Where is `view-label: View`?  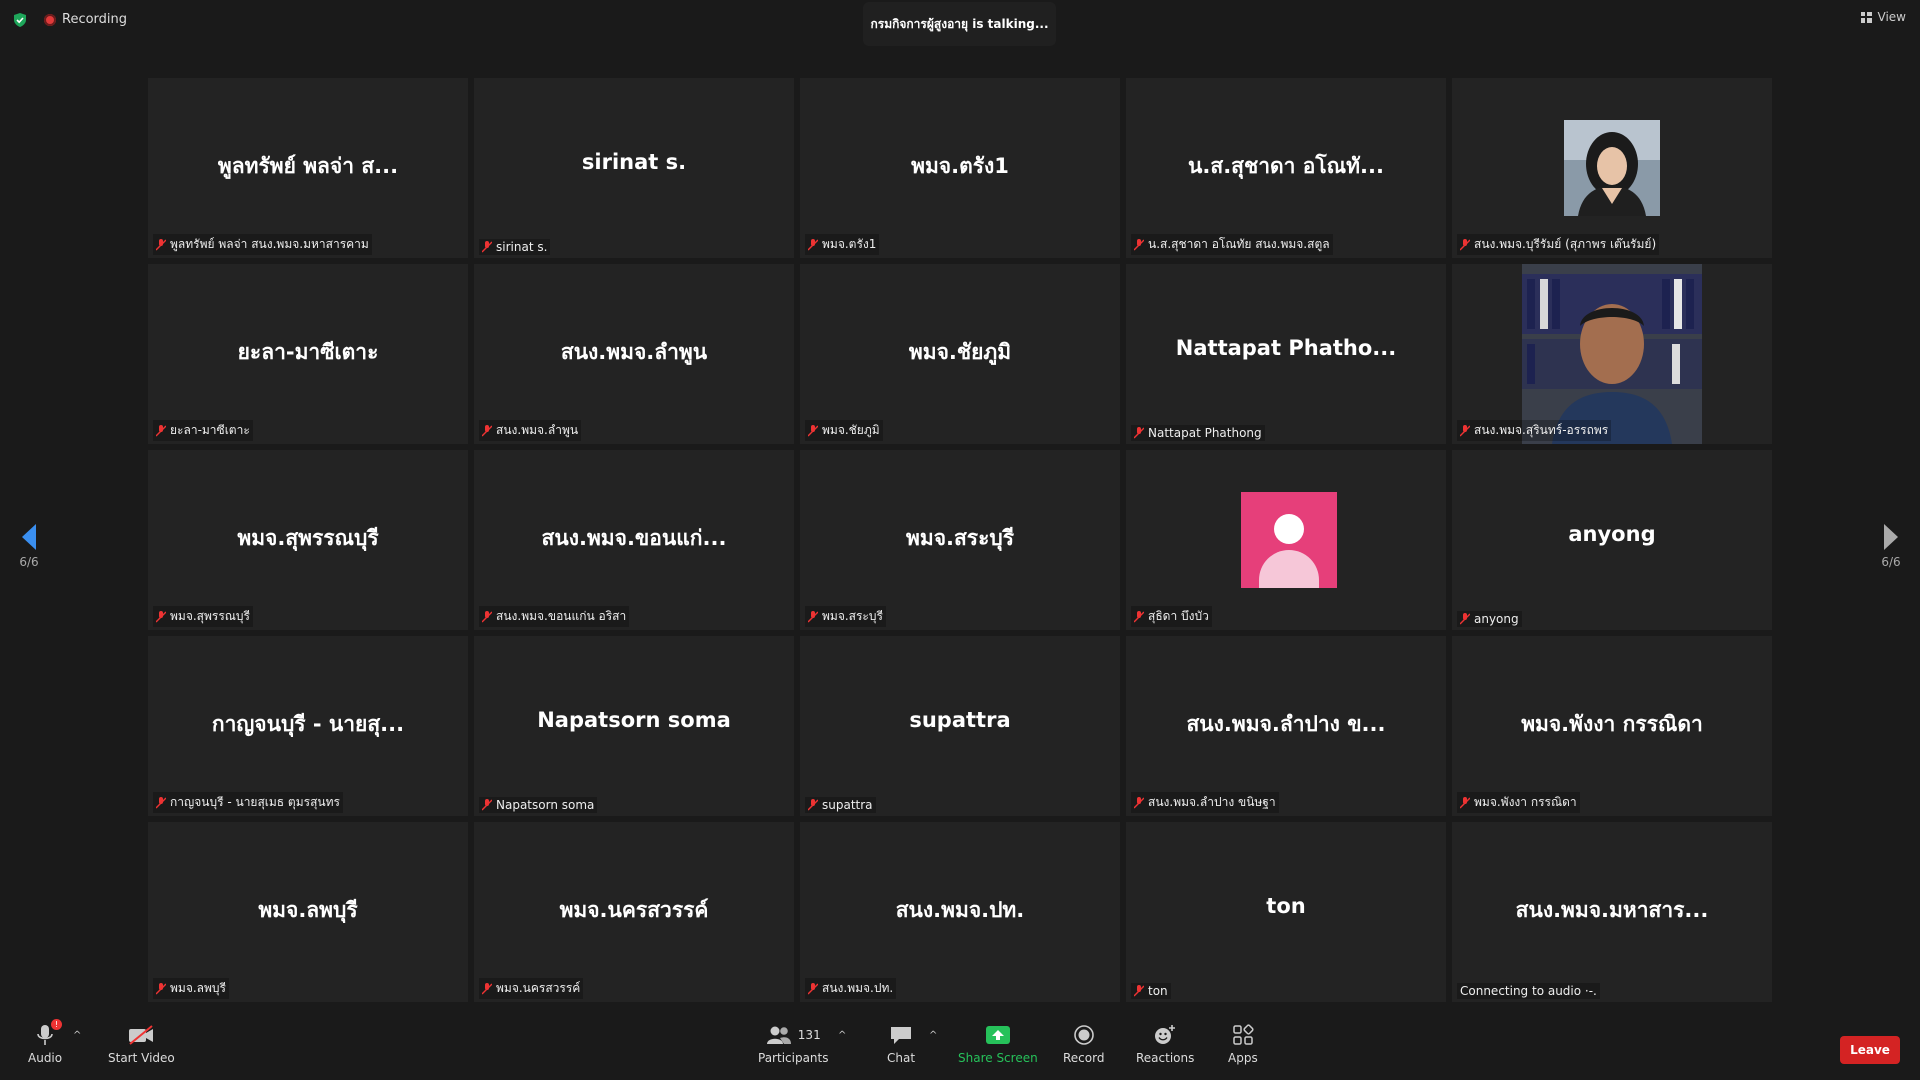 view-label: View is located at coordinates (1891, 17).